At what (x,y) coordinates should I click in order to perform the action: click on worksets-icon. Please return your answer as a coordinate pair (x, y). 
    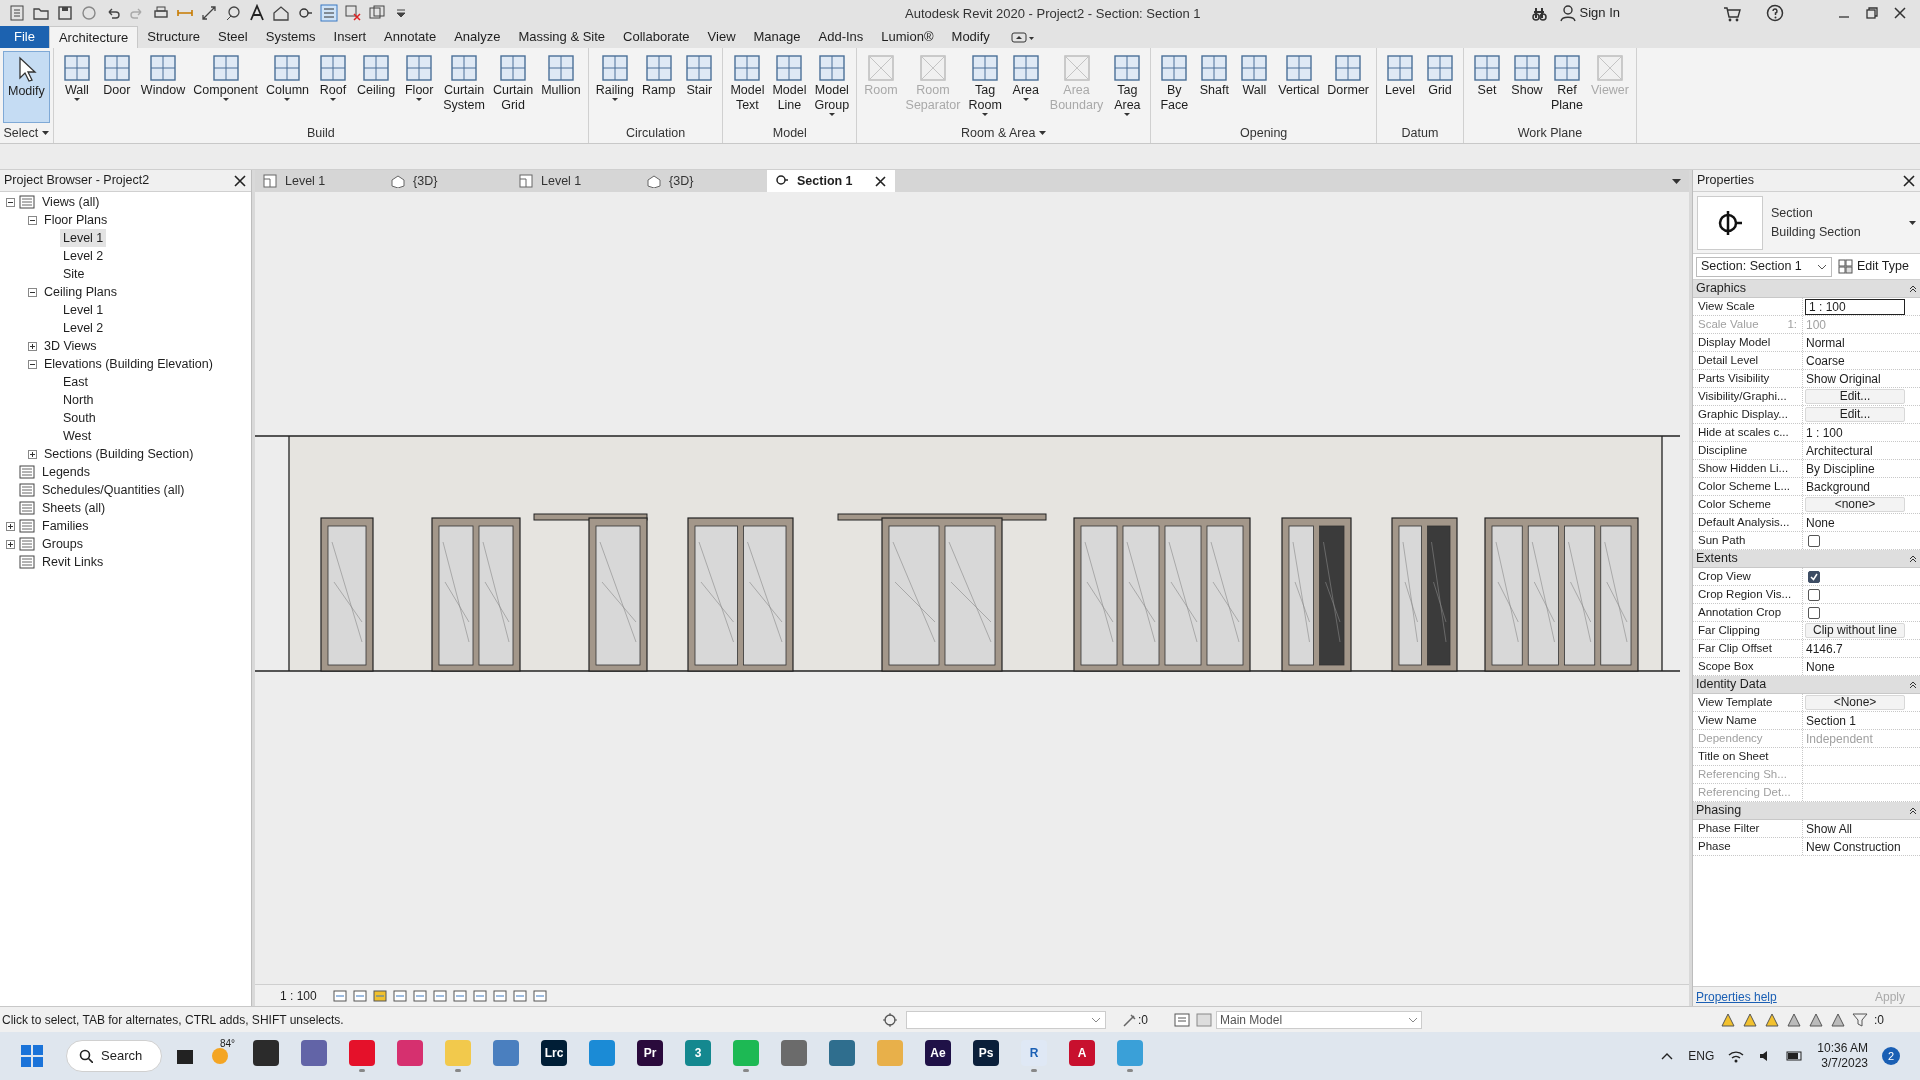
    Looking at the image, I should click on (1182, 1019).